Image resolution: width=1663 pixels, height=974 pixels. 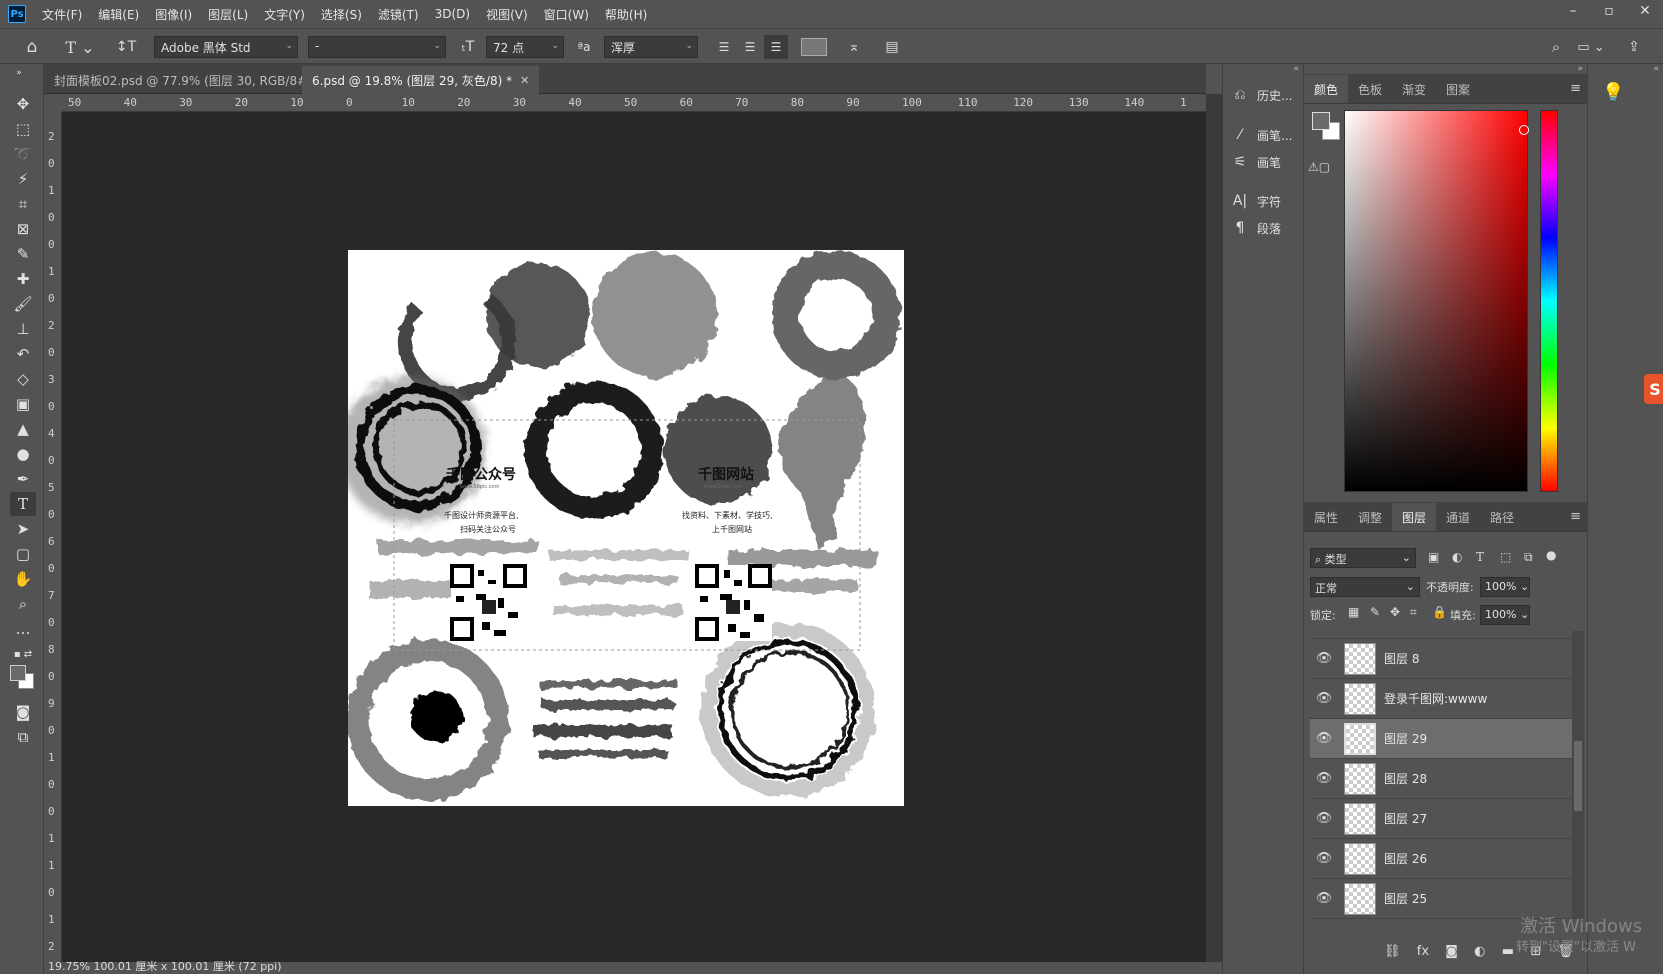 I want to click on zoom-tool-icon: ⌕, so click(x=23, y=604).